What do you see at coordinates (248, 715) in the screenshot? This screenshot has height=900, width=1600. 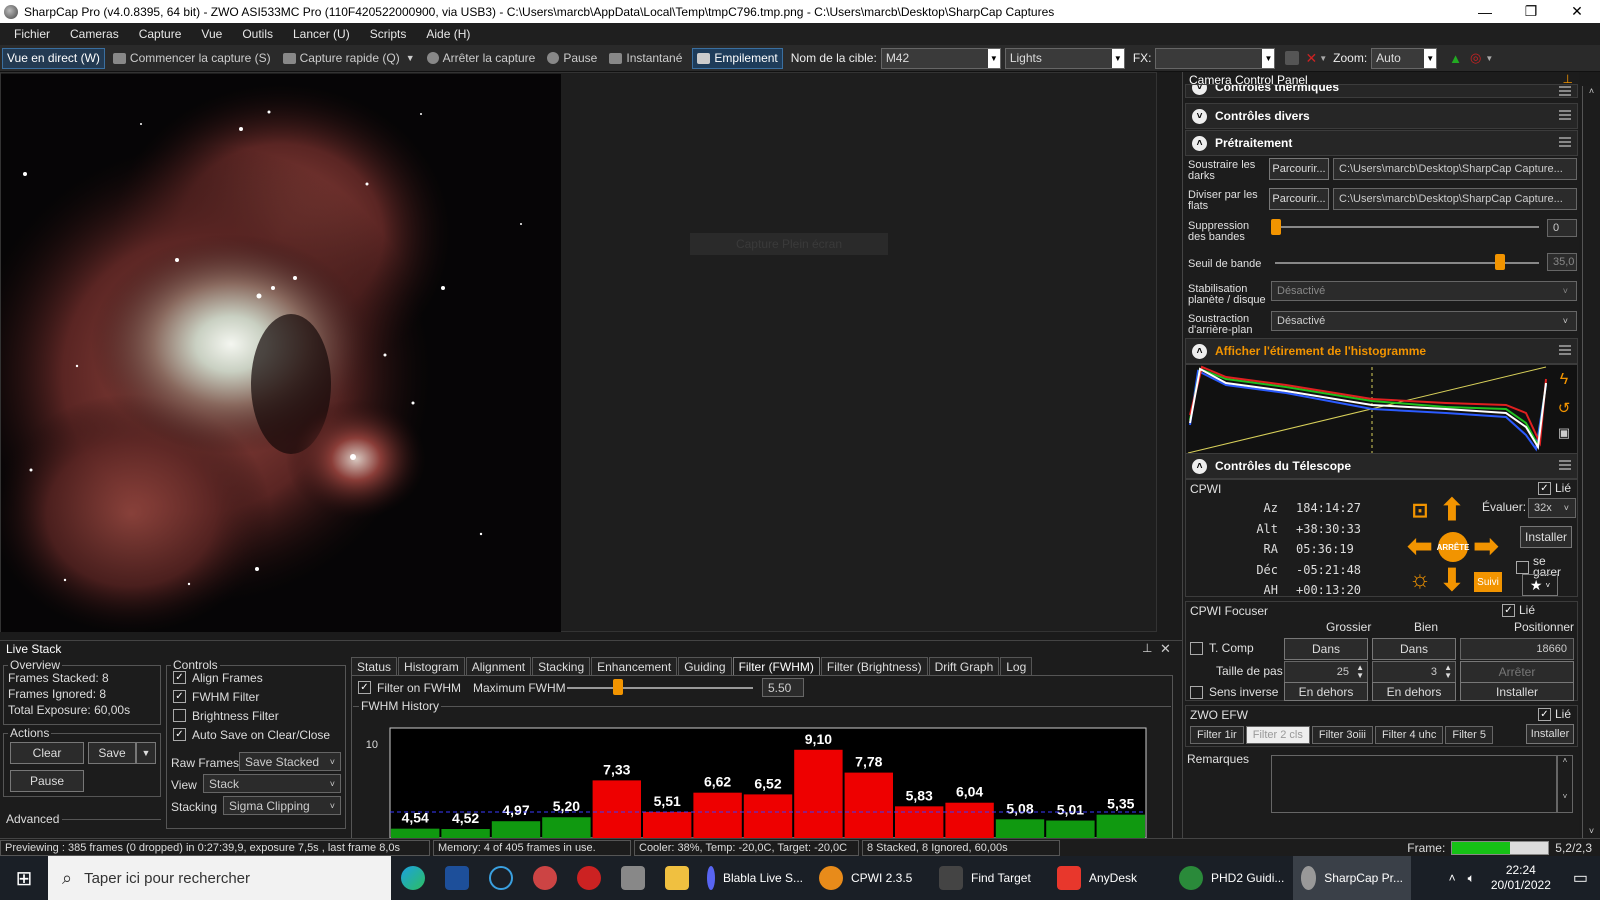 I see `brightness-filter-checkbox: Brightness Filter` at bounding box center [248, 715].